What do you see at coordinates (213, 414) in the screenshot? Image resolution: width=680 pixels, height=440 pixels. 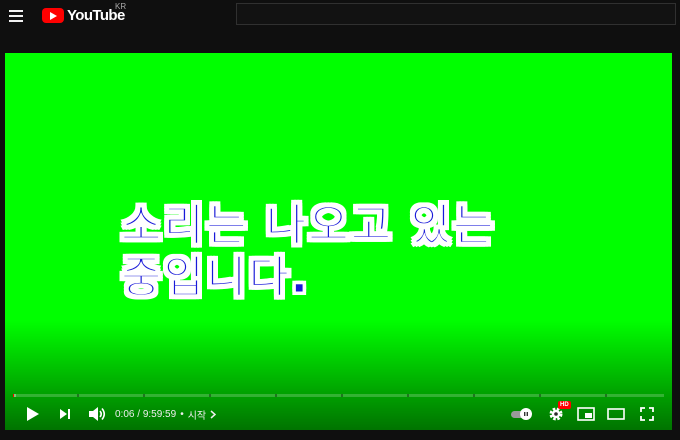 I see `chevron-right-icon` at bounding box center [213, 414].